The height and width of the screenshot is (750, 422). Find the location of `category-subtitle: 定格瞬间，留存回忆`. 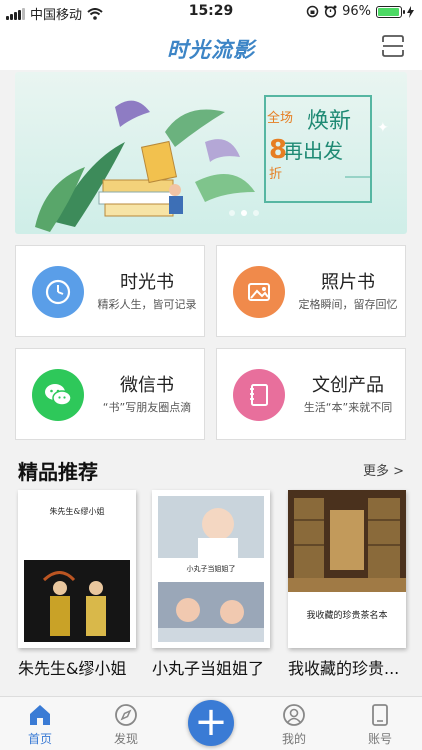

category-subtitle: 定格瞬间，留存回忆 is located at coordinates (348, 304).